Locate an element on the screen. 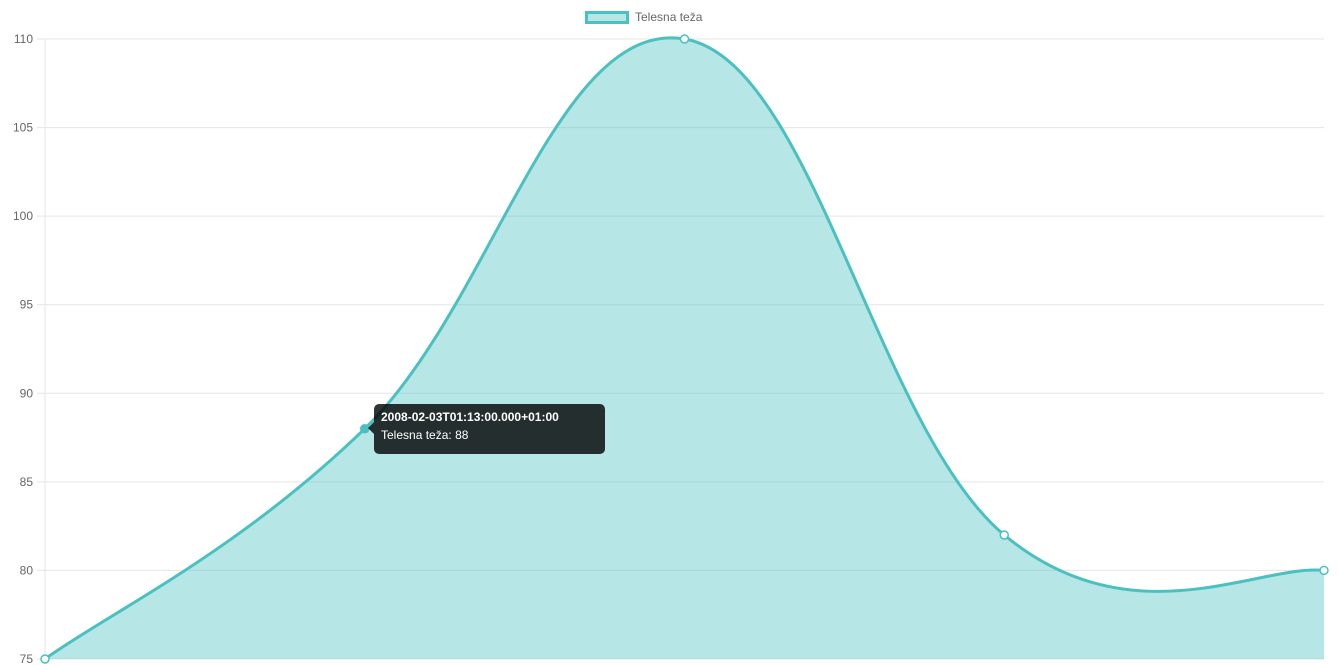  legend-swatch is located at coordinates (607, 17).